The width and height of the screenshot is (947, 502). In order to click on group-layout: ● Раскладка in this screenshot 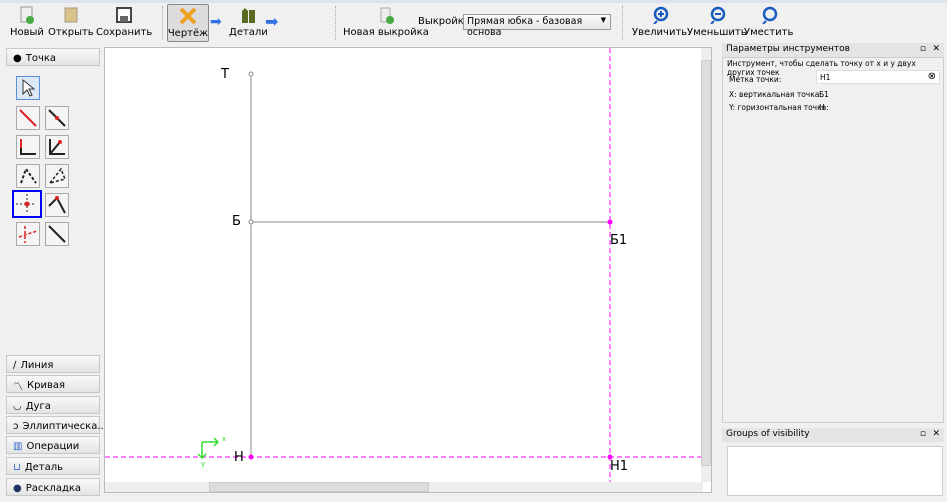, I will do `click(53, 487)`.